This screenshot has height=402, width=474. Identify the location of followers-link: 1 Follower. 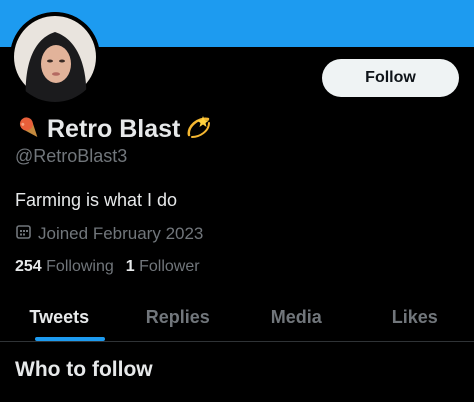
(163, 267).